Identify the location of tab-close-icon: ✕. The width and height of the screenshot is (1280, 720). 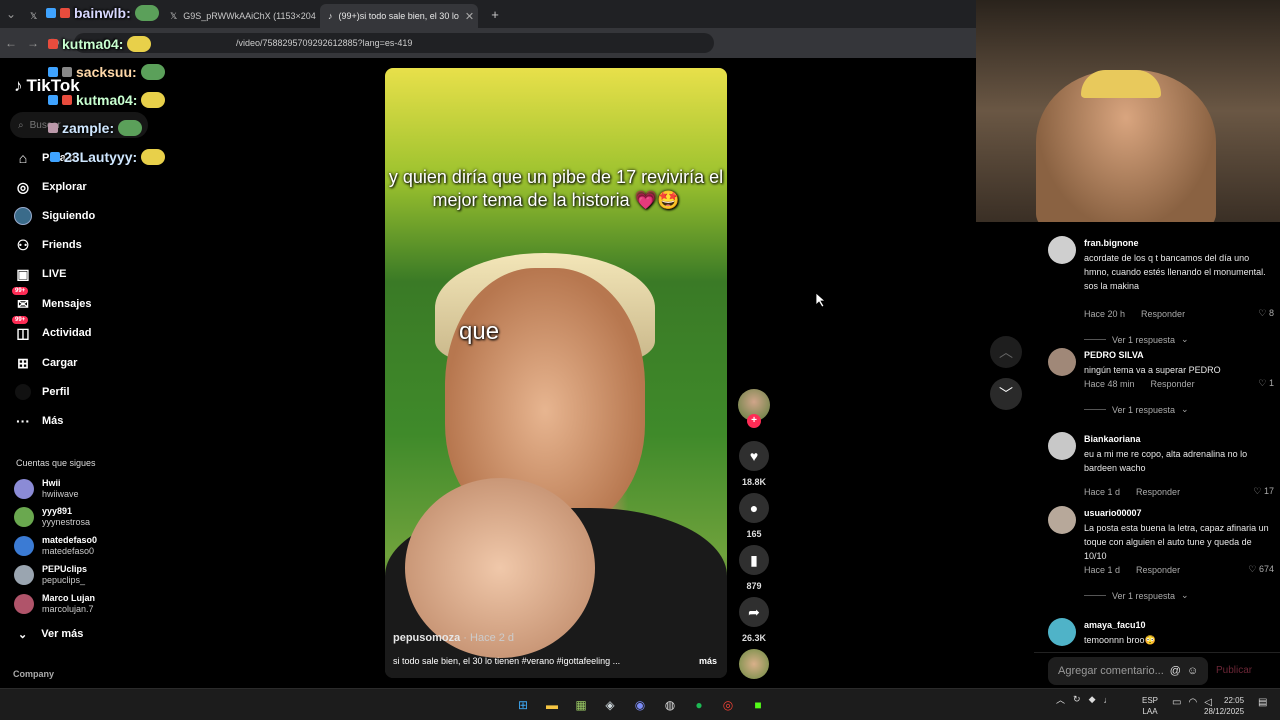
(469, 16).